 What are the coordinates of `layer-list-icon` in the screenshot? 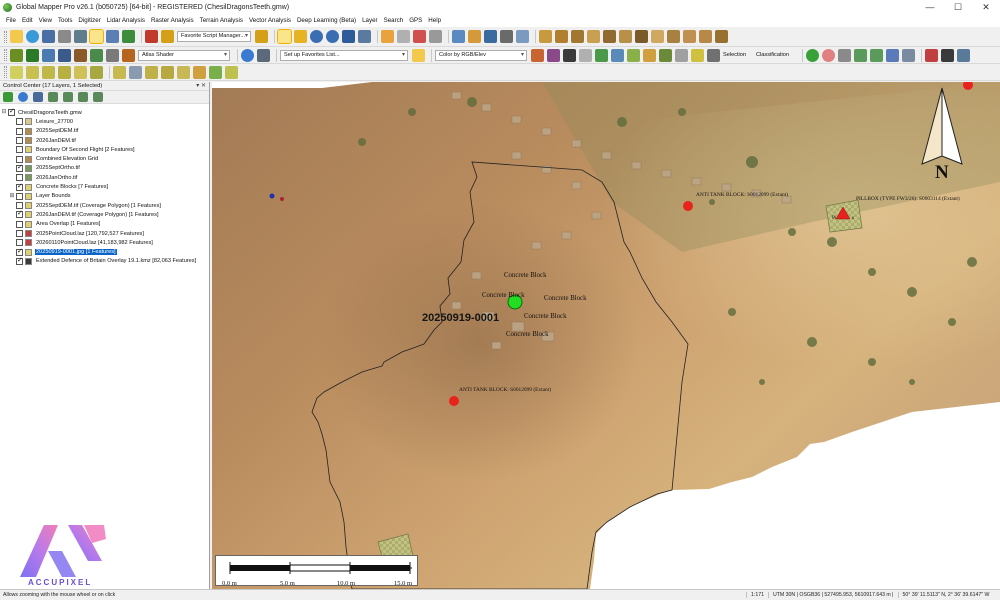 It's located at (38, 97).